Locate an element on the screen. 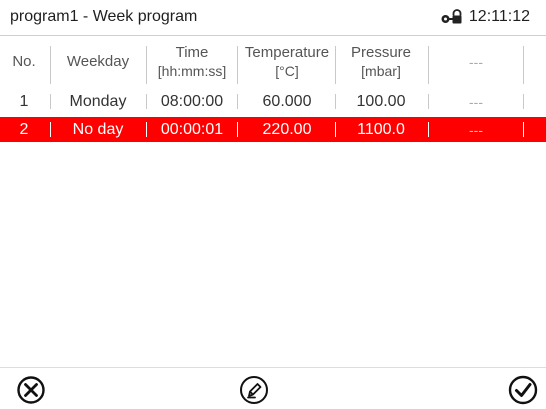 Image resolution: width=546 pixels, height=409 pixels. confirm-check-icon is located at coordinates (523, 390).